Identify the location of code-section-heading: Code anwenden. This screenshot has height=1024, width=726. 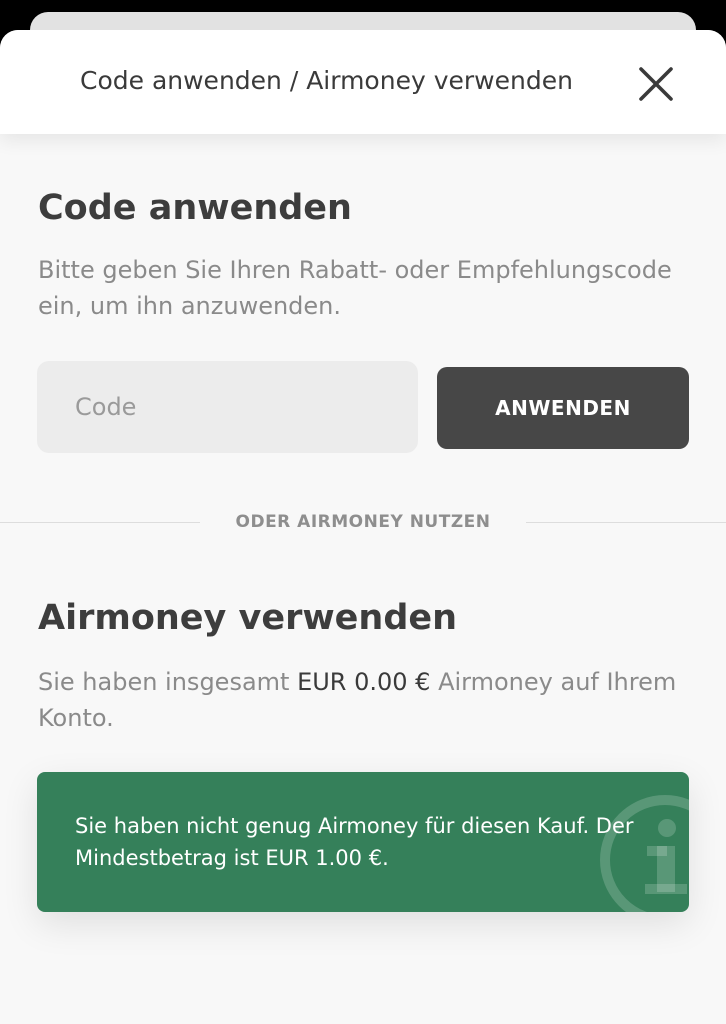
(195, 208).